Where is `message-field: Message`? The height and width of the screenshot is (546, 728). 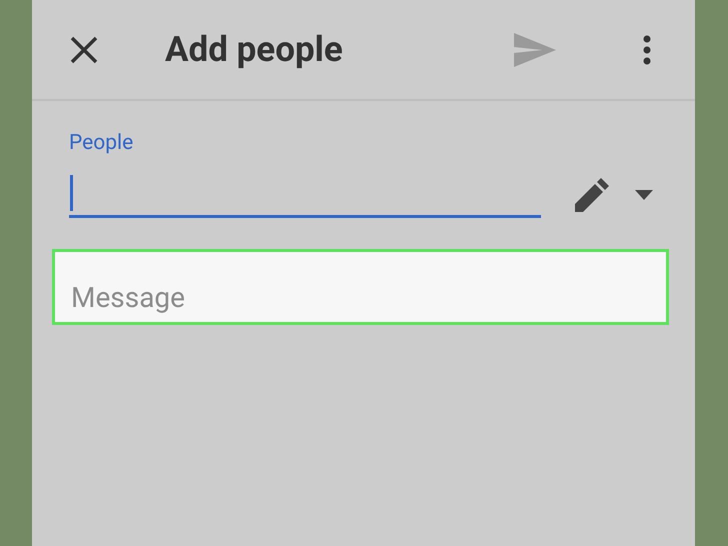
message-field: Message is located at coordinates (360, 287).